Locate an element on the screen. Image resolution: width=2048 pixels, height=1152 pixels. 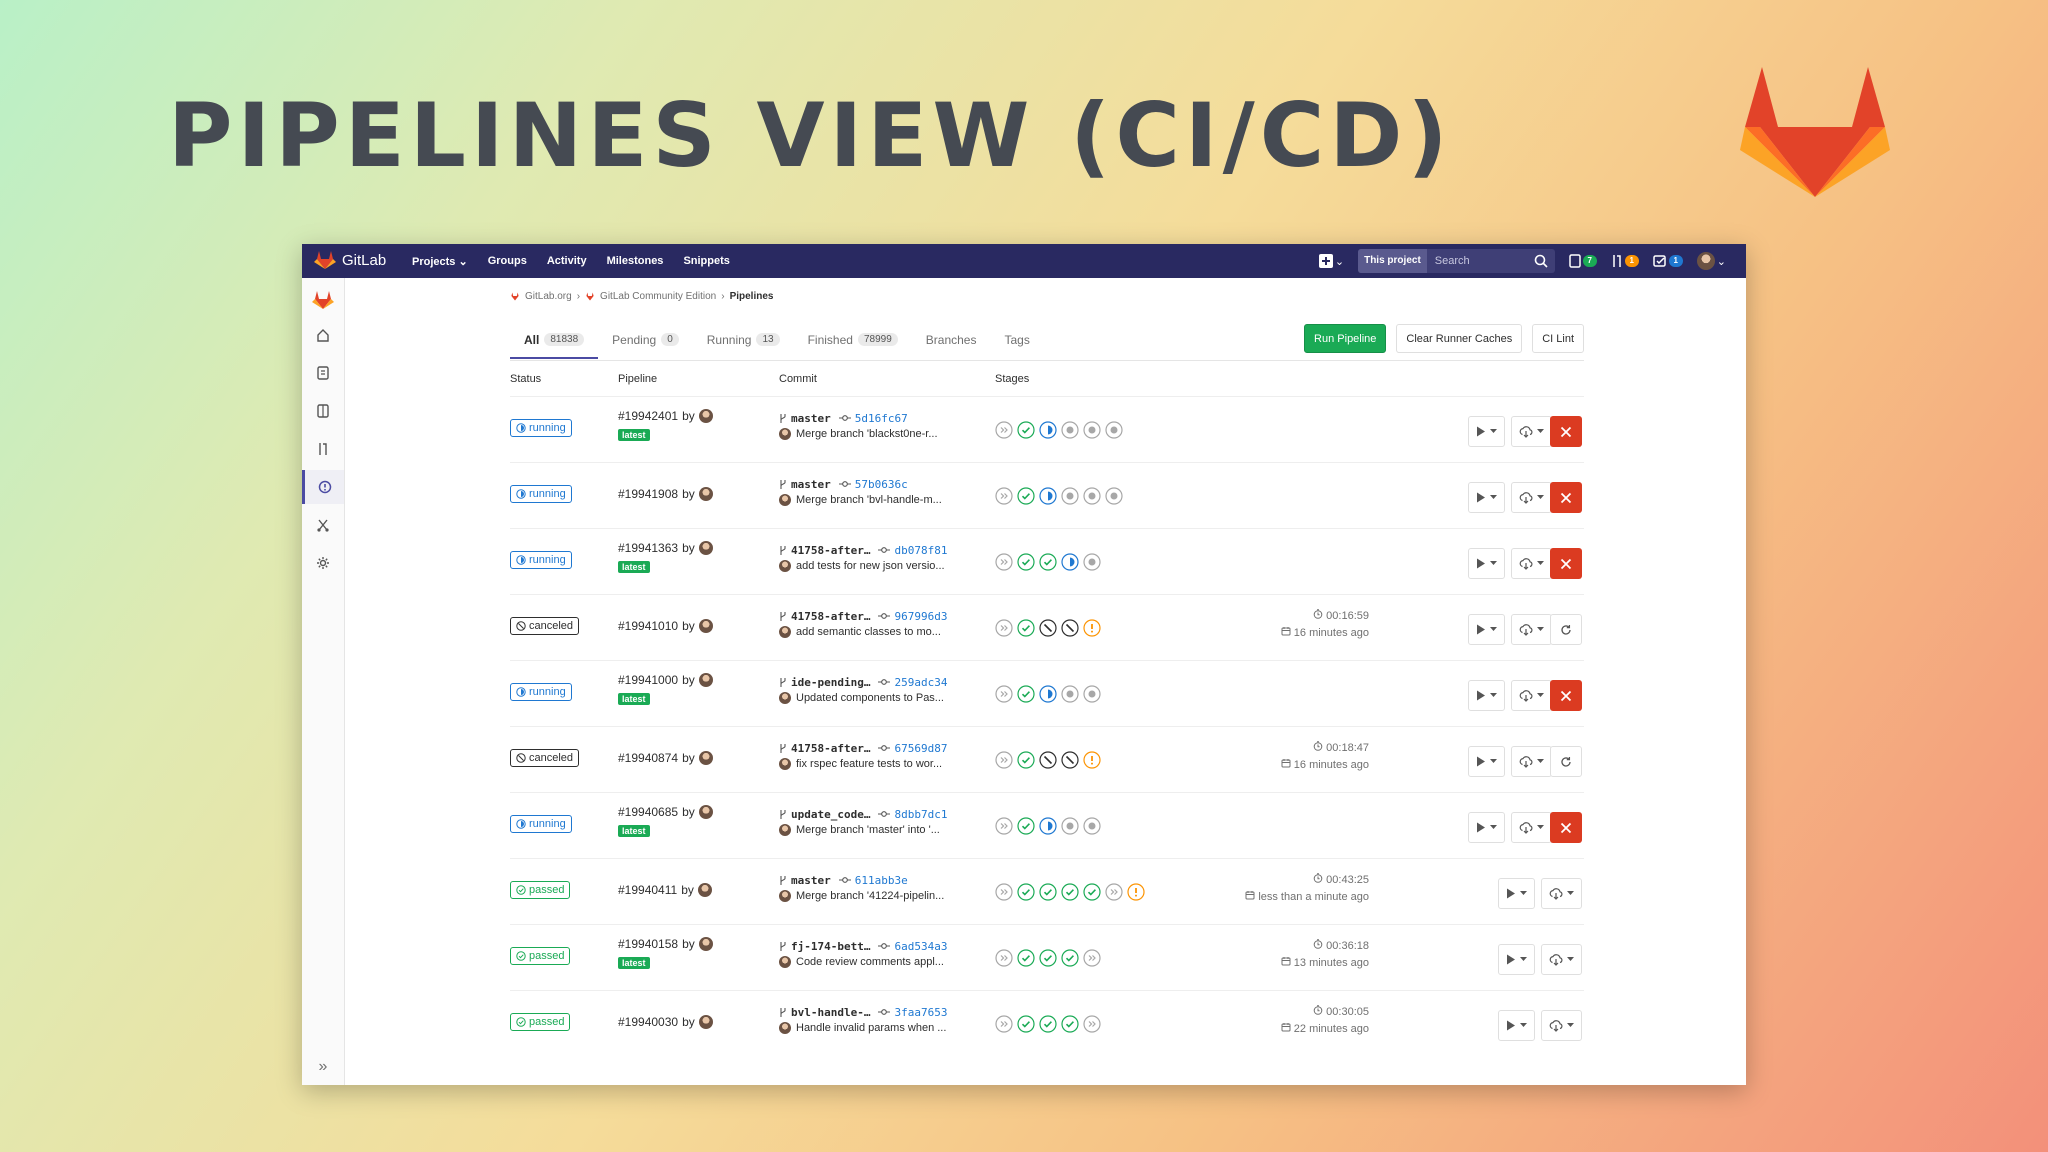
ci-lint-button: CI Lint is located at coordinates (1558, 338).